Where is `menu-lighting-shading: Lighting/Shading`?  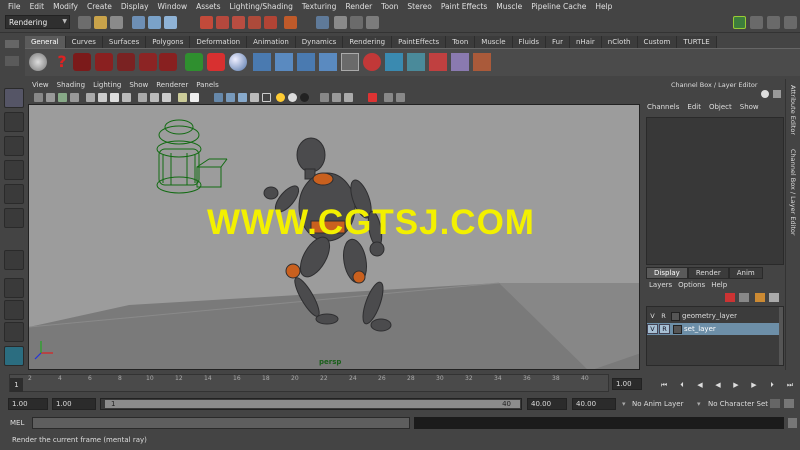
menu-lighting-shading: Lighting/Shading is located at coordinates (262, 6).